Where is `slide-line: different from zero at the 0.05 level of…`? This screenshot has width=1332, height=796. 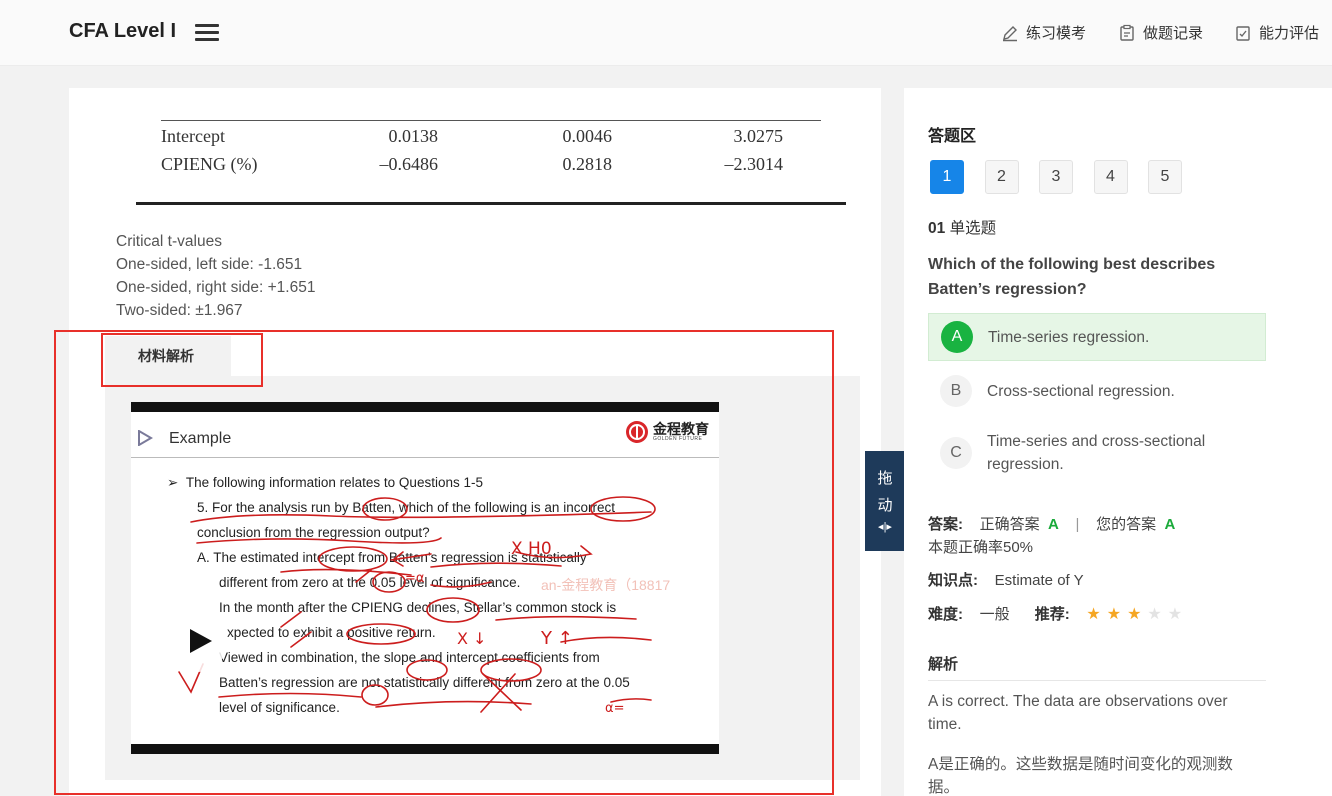 slide-line: different from zero at the 0.05 level of… is located at coordinates (370, 582).